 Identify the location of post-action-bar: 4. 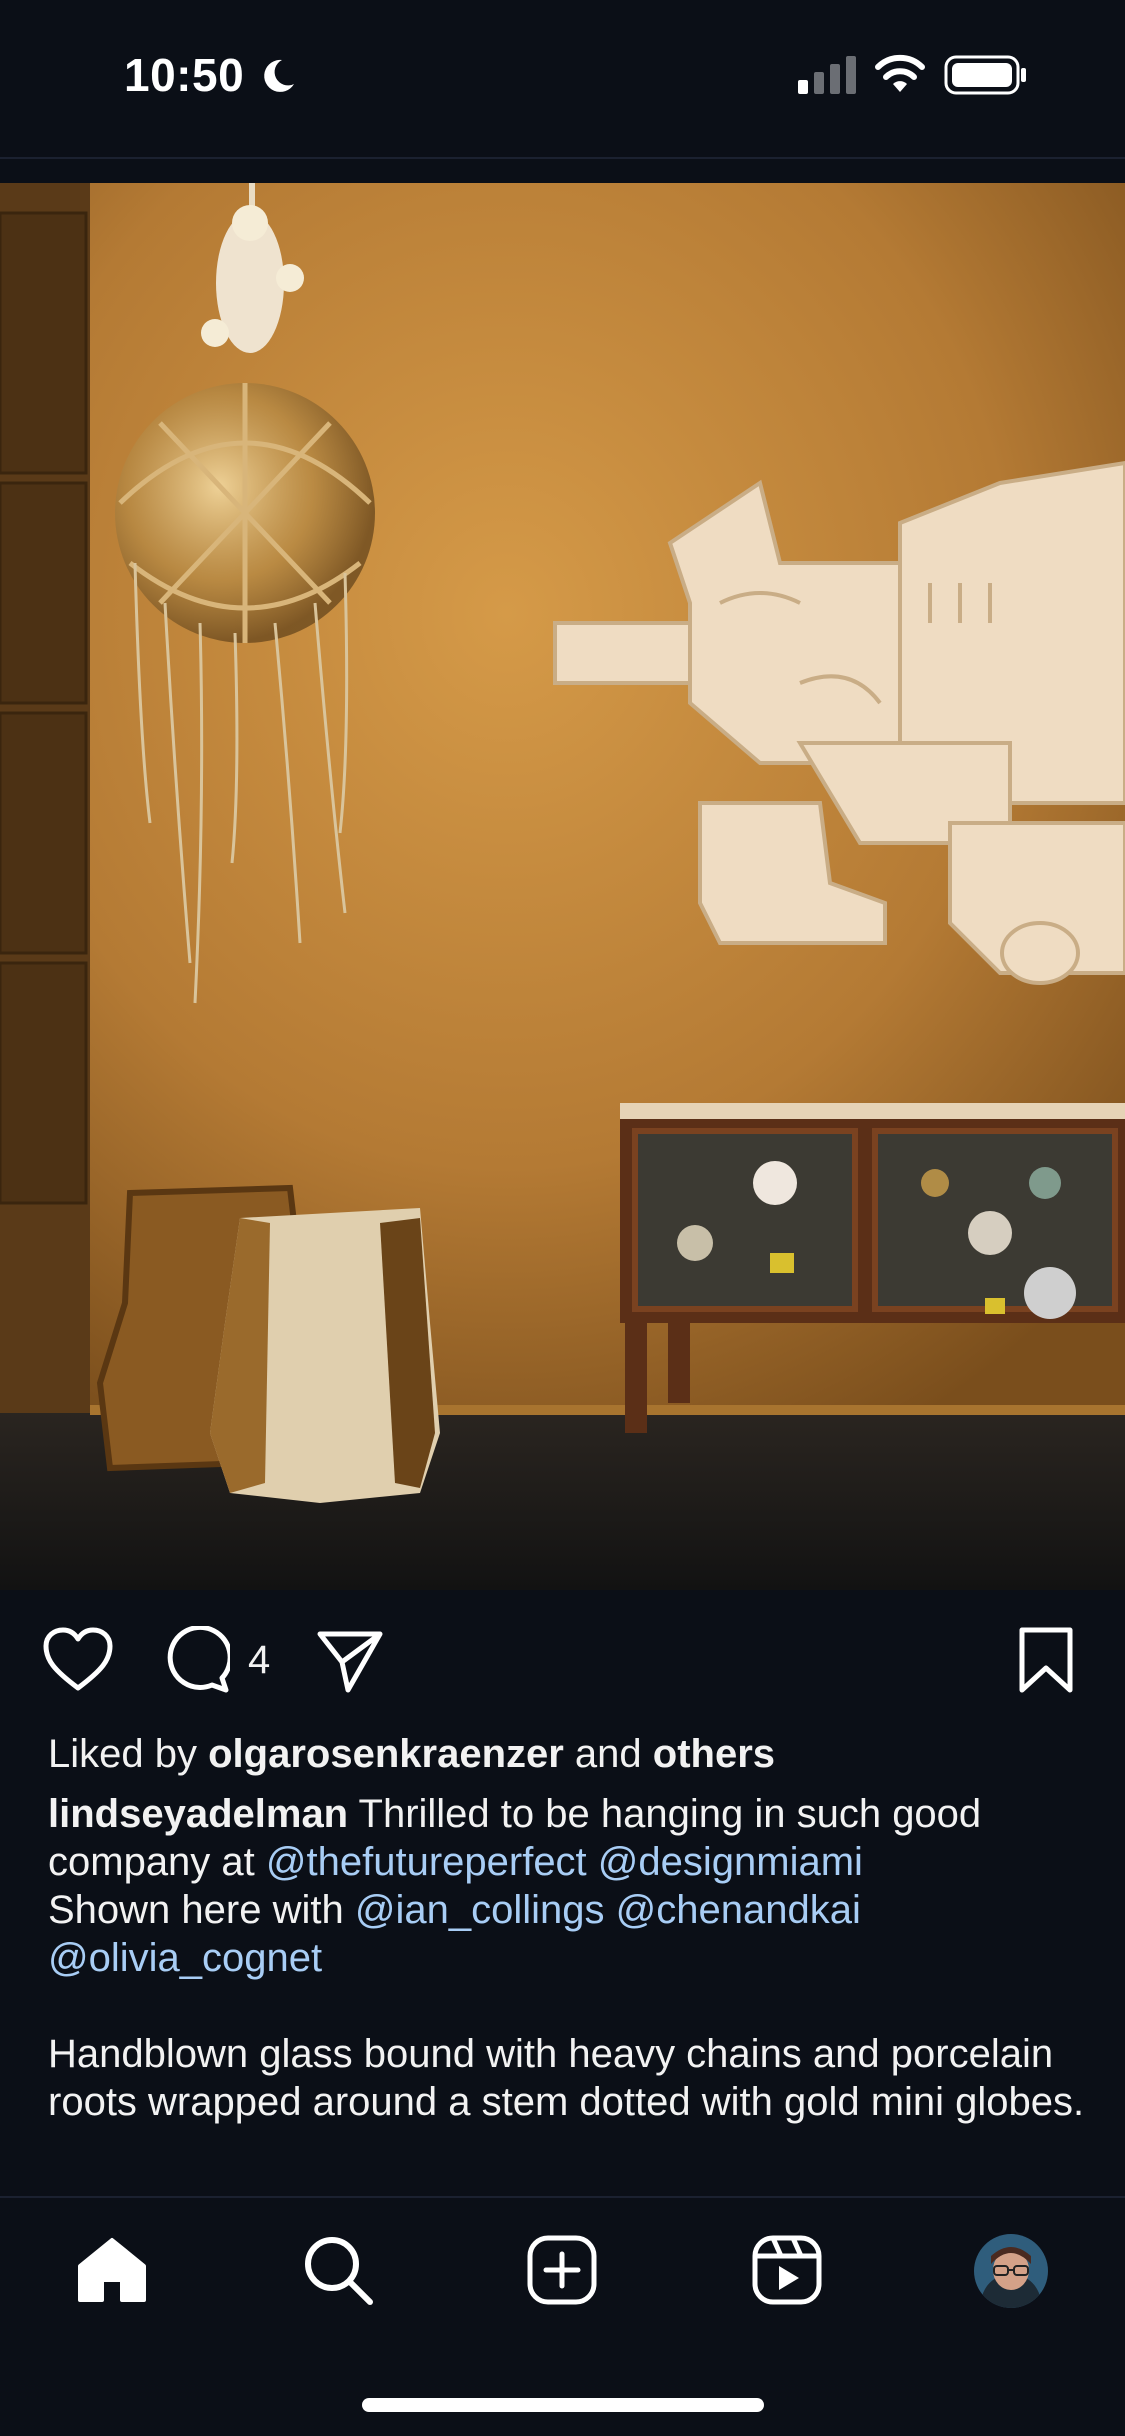
(562, 1665).